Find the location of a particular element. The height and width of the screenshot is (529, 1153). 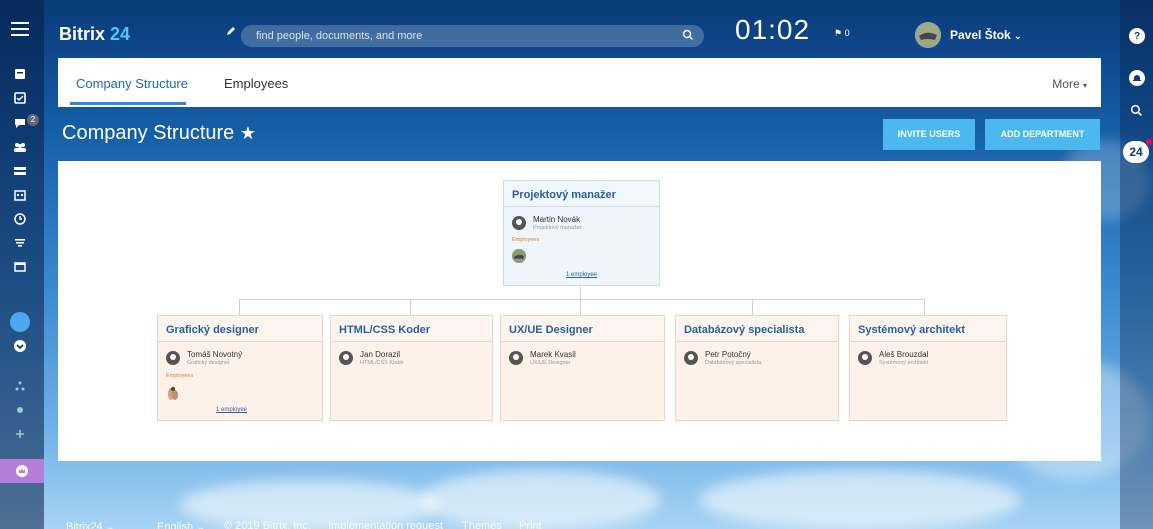

footer-language: English ⌄ is located at coordinates (181, 524).